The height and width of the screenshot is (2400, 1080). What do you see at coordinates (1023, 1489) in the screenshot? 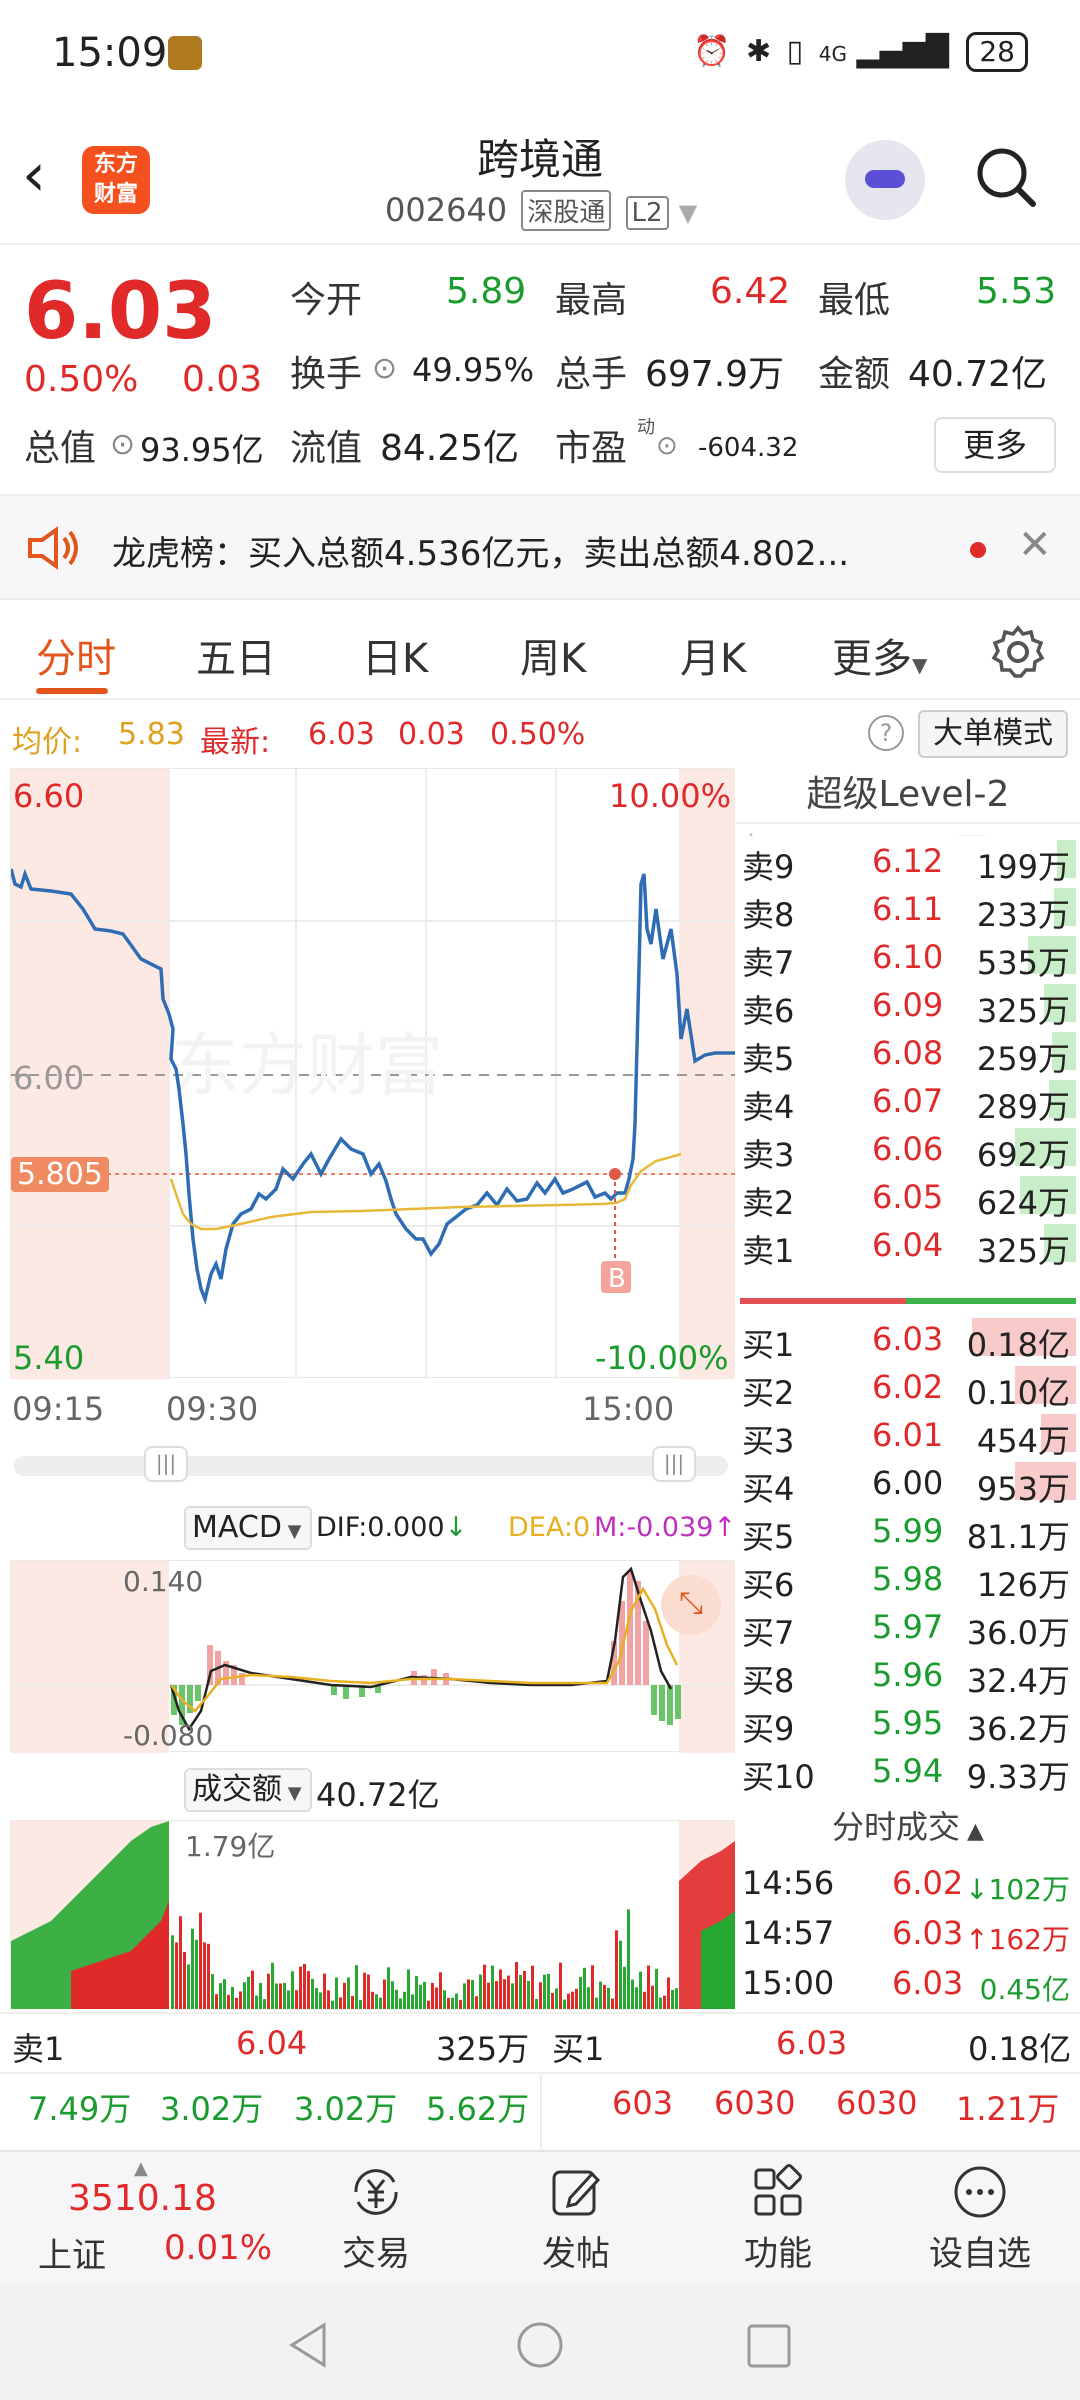
I see `bid-volume: 953万` at bounding box center [1023, 1489].